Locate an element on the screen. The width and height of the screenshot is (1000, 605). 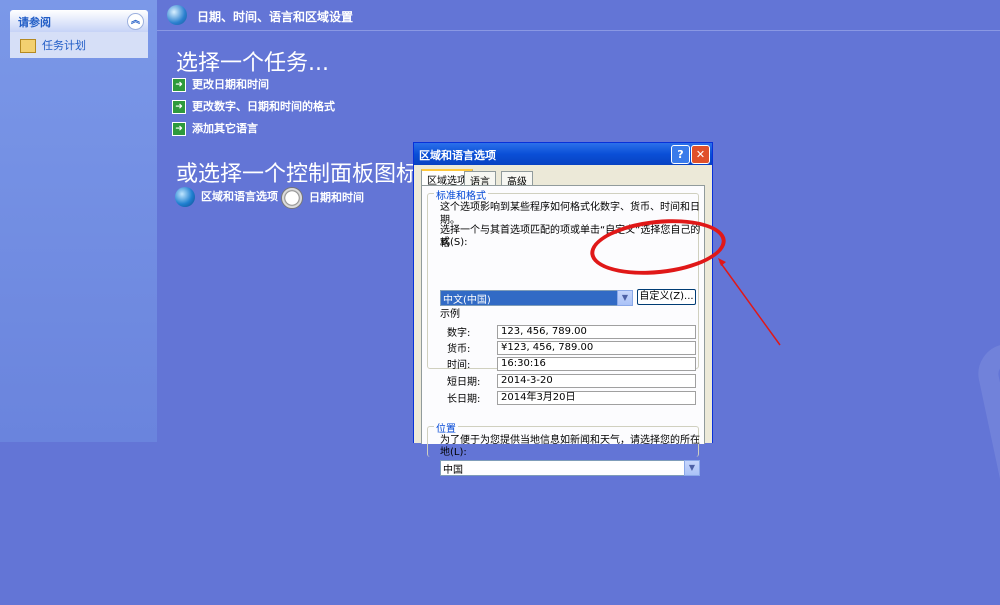
annotation-arrow-line is located at coordinates (750, 303).